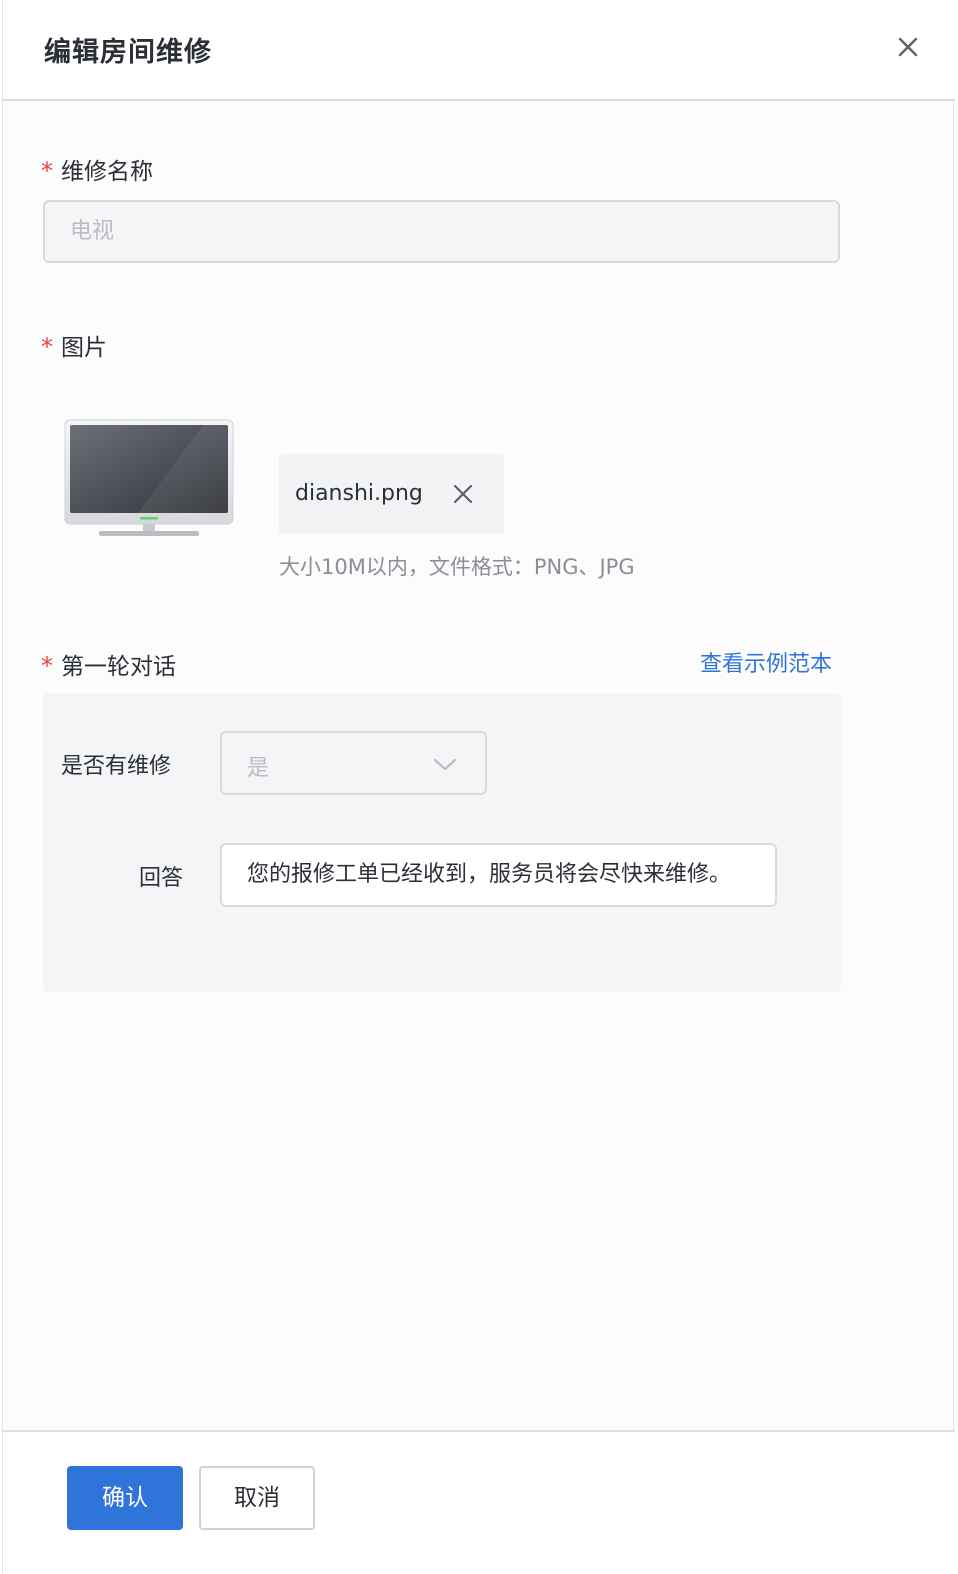 The width and height of the screenshot is (958, 1574). Describe the element at coordinates (479, 50) in the screenshot. I see `drawer-header: 编辑房间维修` at that location.